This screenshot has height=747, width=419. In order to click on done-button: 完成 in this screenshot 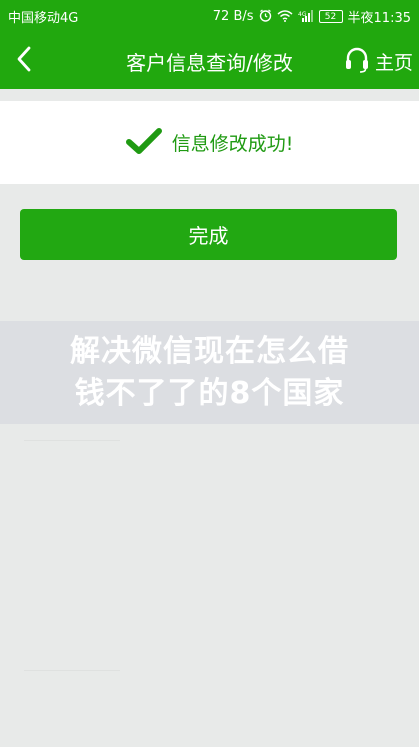, I will do `click(208, 234)`.